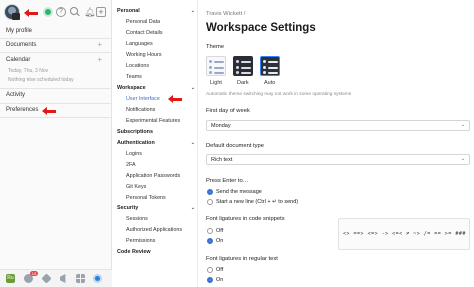 Image resolution: width=474 pixels, height=287 pixels. Describe the element at coordinates (89, 12) in the screenshot. I see `notifications-icon: 🔔︎` at that location.